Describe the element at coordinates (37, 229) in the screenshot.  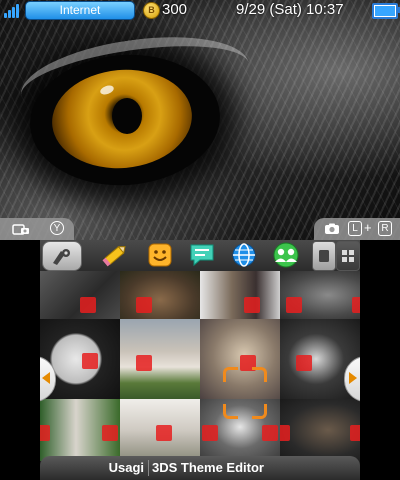
I see `camera-shortcut-tab: Y` at that location.